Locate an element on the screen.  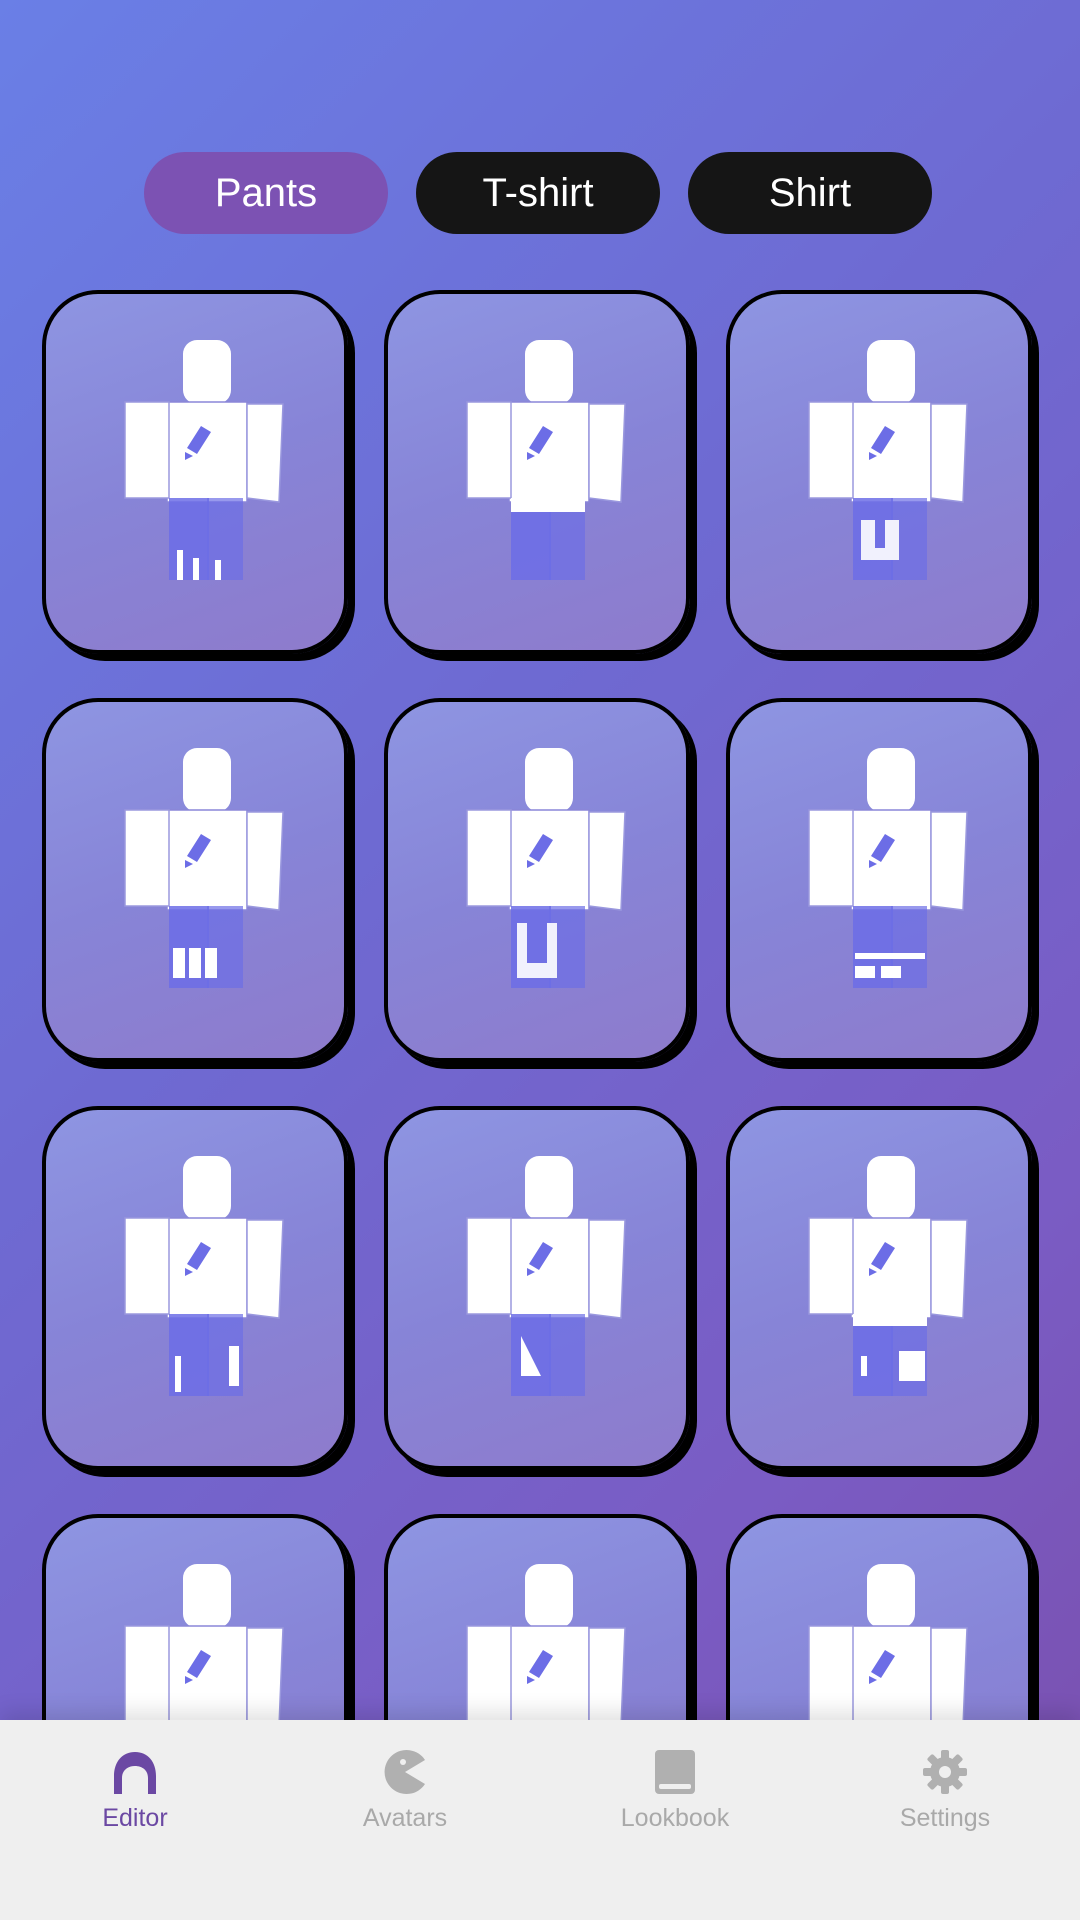
category-tabs: Pants T-shirt Shirt is located at coordinates (538, 193).